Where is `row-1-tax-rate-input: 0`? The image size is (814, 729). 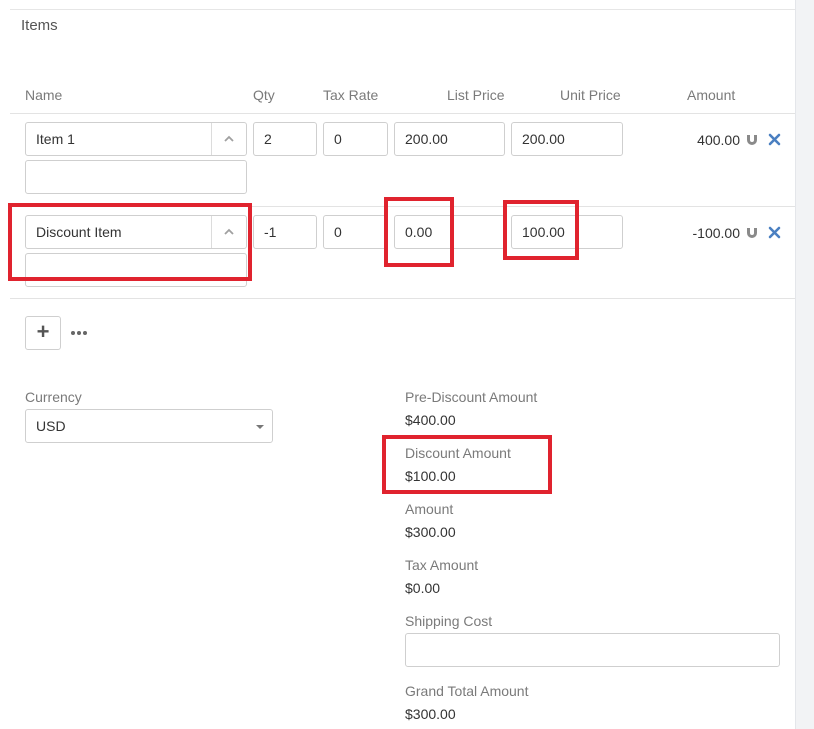 row-1-tax-rate-input: 0 is located at coordinates (355, 139).